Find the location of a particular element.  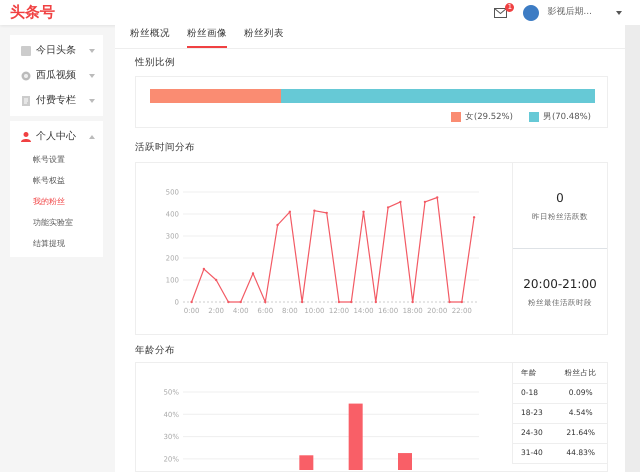

sidebar-subitem: 结算提现 is located at coordinates (56, 243).